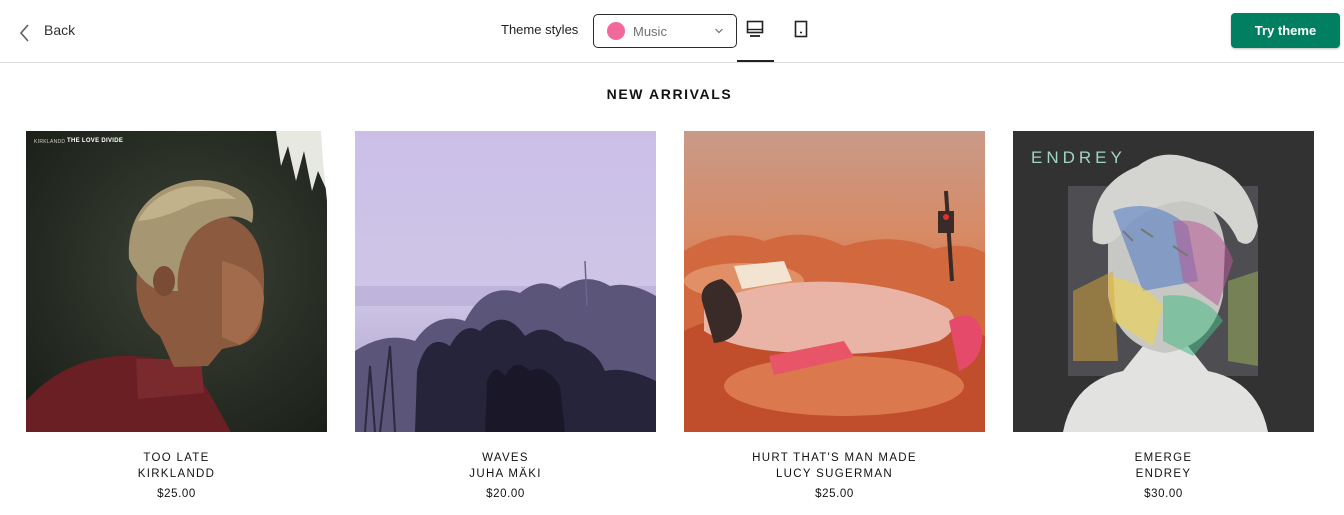 The image size is (1344, 515). I want to click on album-cover-image: KIRKLANDD THE LOVE DIVIDE, so click(176, 281).